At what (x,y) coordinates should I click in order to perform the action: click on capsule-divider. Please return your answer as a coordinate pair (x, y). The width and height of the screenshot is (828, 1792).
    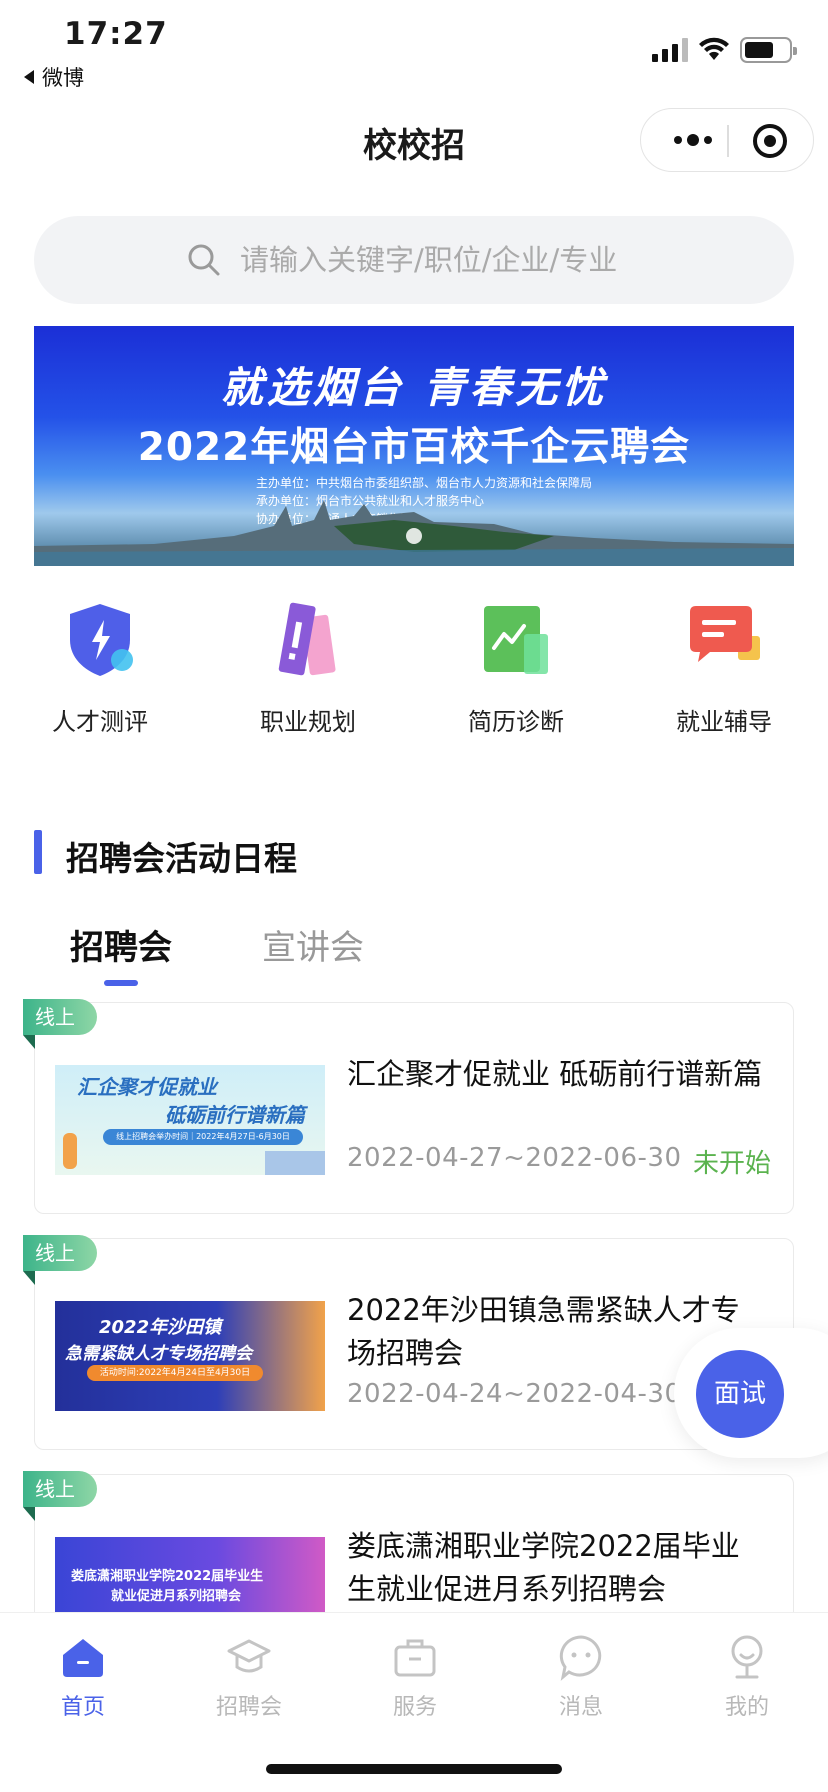
    Looking at the image, I should click on (728, 141).